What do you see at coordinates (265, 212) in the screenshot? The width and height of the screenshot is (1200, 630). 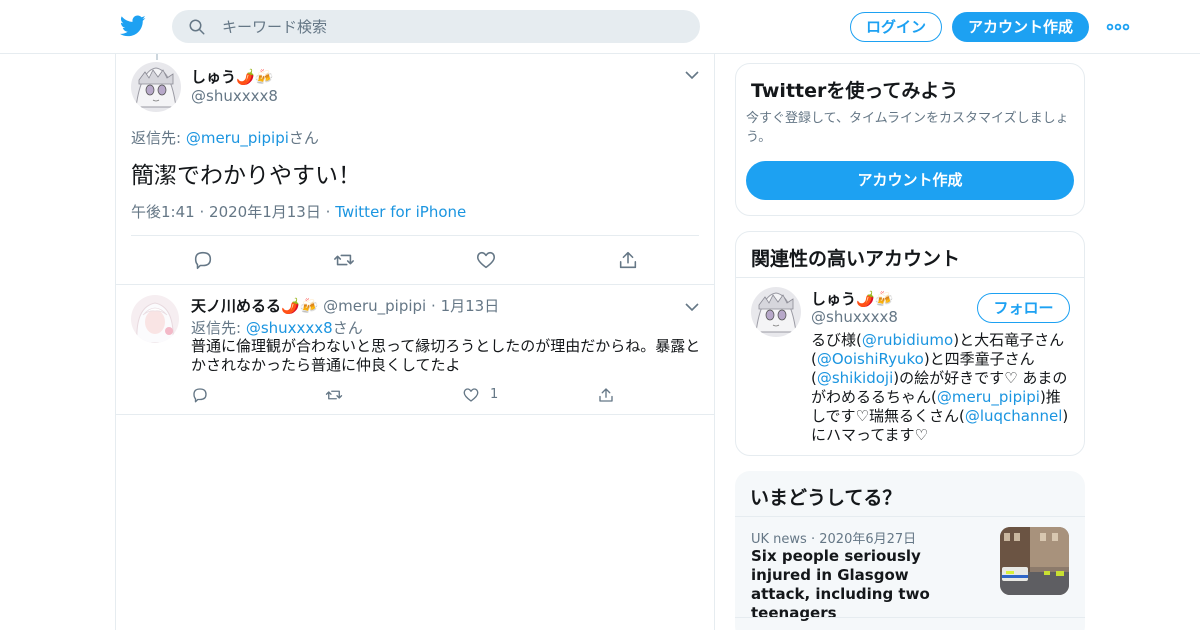 I see `tweet-date: 2020年1月13日` at bounding box center [265, 212].